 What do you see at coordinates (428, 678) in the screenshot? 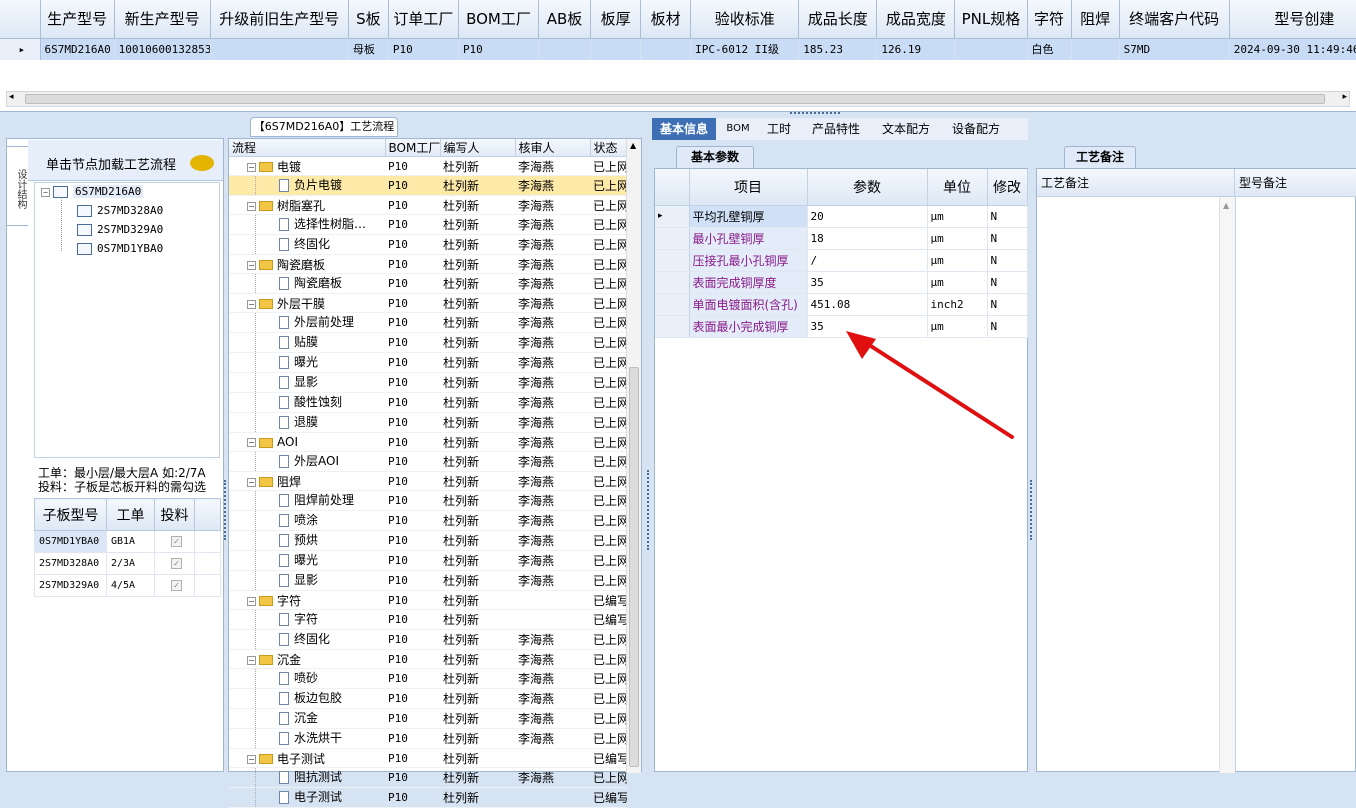
I see `process-row: 喷砂 P10 杜列新 李海燕 已上网` at bounding box center [428, 678].